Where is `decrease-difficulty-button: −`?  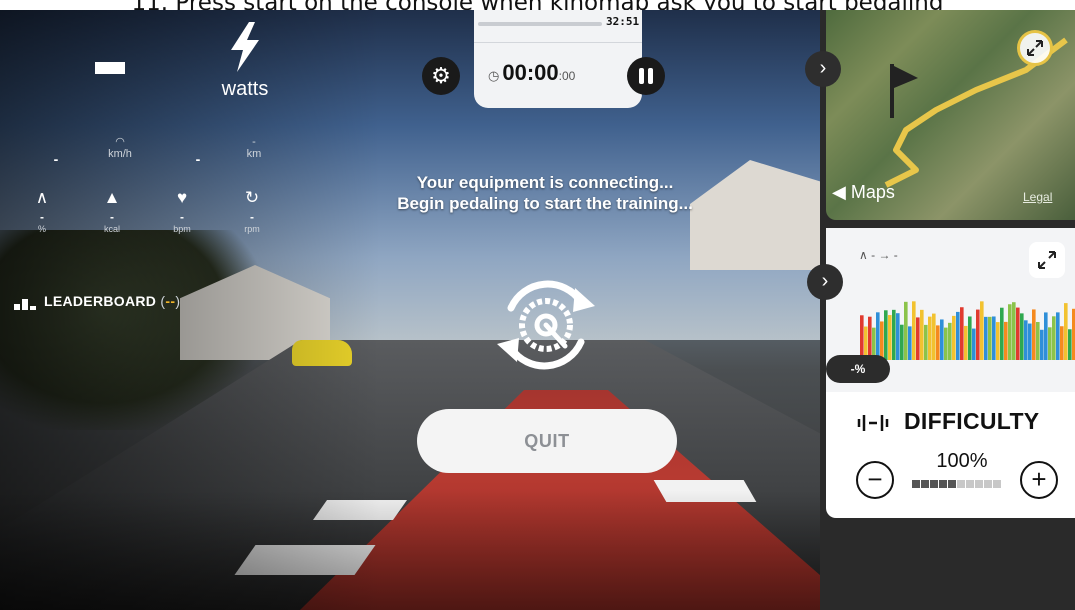
decrease-difficulty-button: − is located at coordinates (875, 480).